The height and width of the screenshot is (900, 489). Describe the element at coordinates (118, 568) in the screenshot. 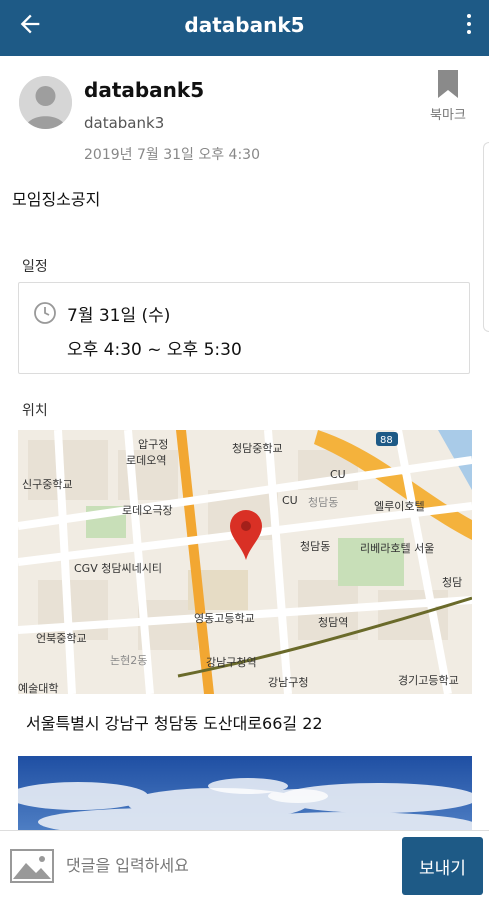

I see `svg-text: CGV 청담씨네시티` at that location.